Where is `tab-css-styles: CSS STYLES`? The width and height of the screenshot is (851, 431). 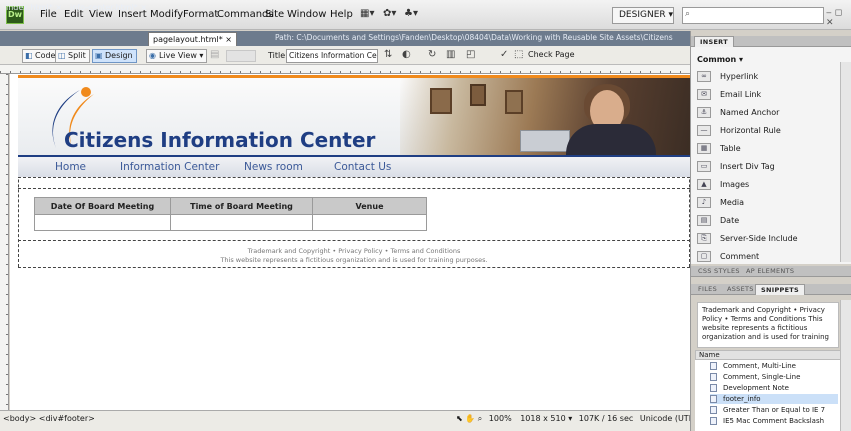
tab-css-styles: CSS STYLES is located at coordinates (719, 271).